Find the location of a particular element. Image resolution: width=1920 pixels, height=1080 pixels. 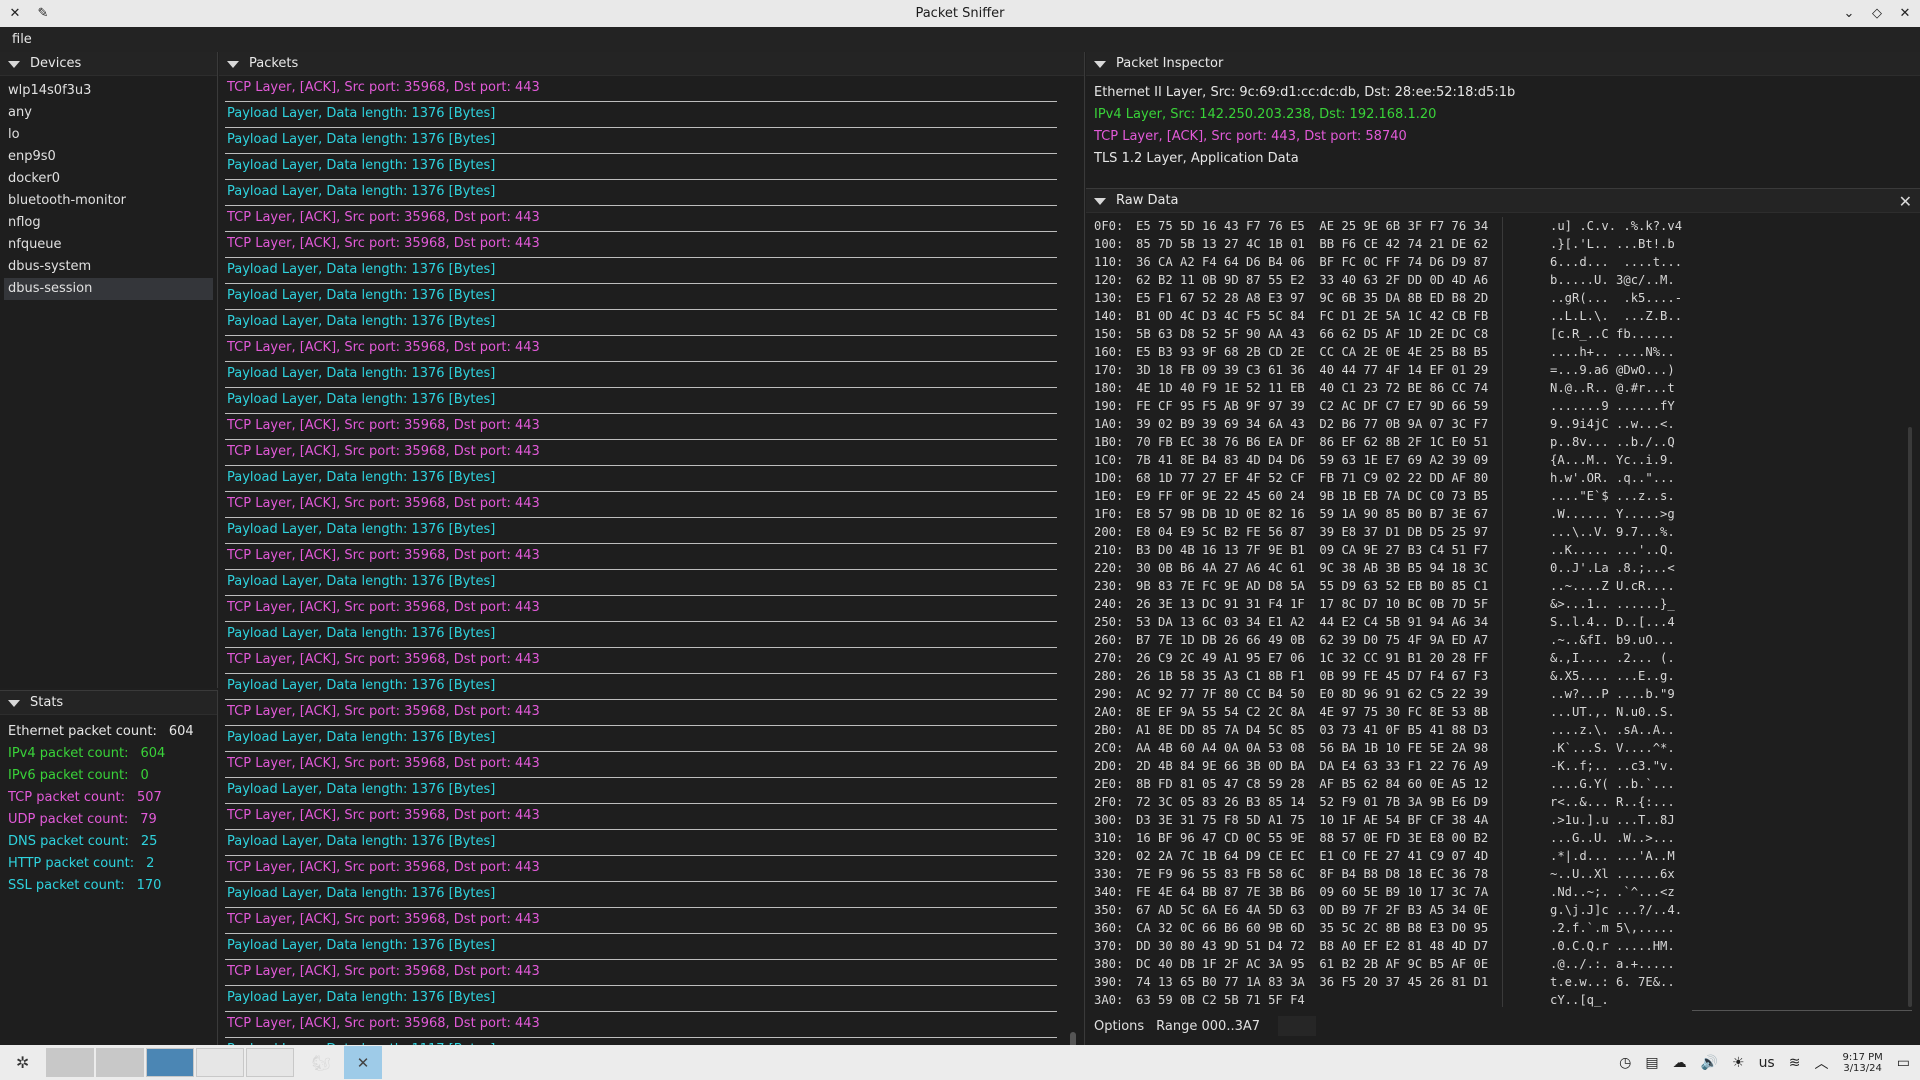

maximize-icon: ◇ is located at coordinates (1877, 13).